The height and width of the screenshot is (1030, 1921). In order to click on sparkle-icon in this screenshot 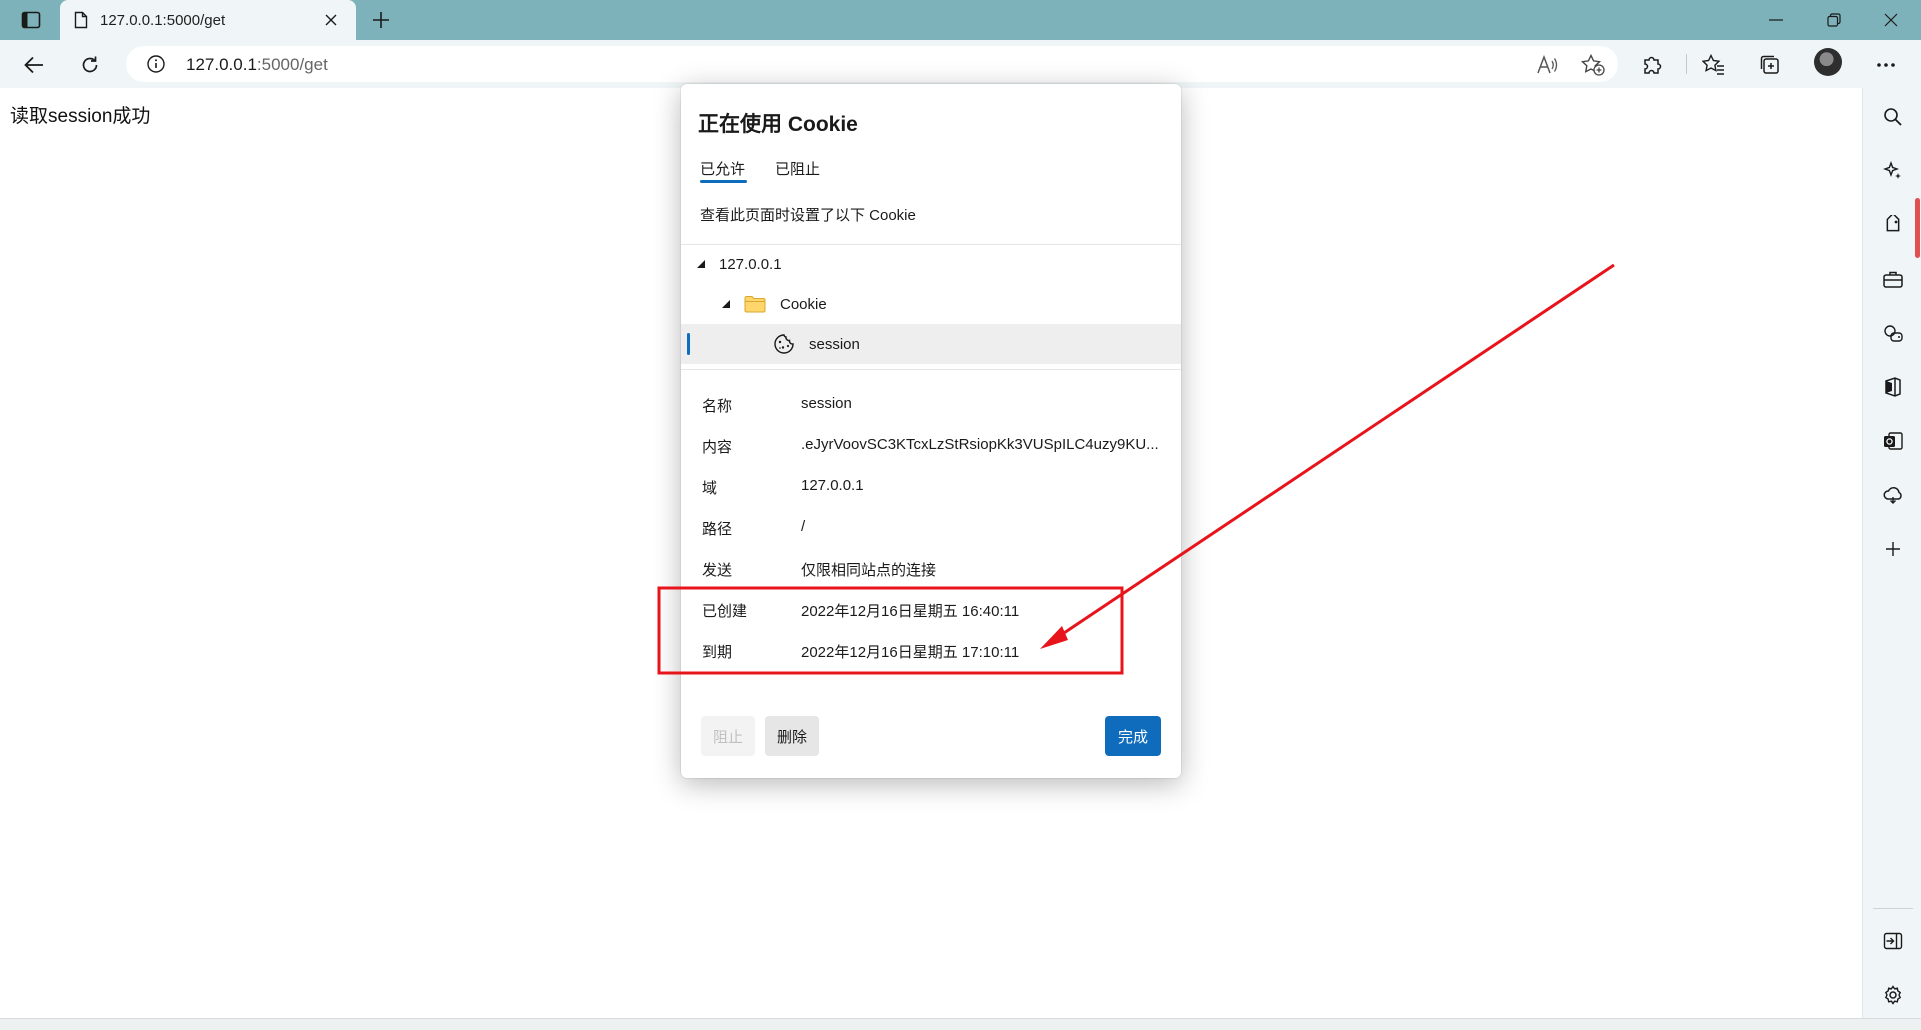, I will do `click(1892, 170)`.